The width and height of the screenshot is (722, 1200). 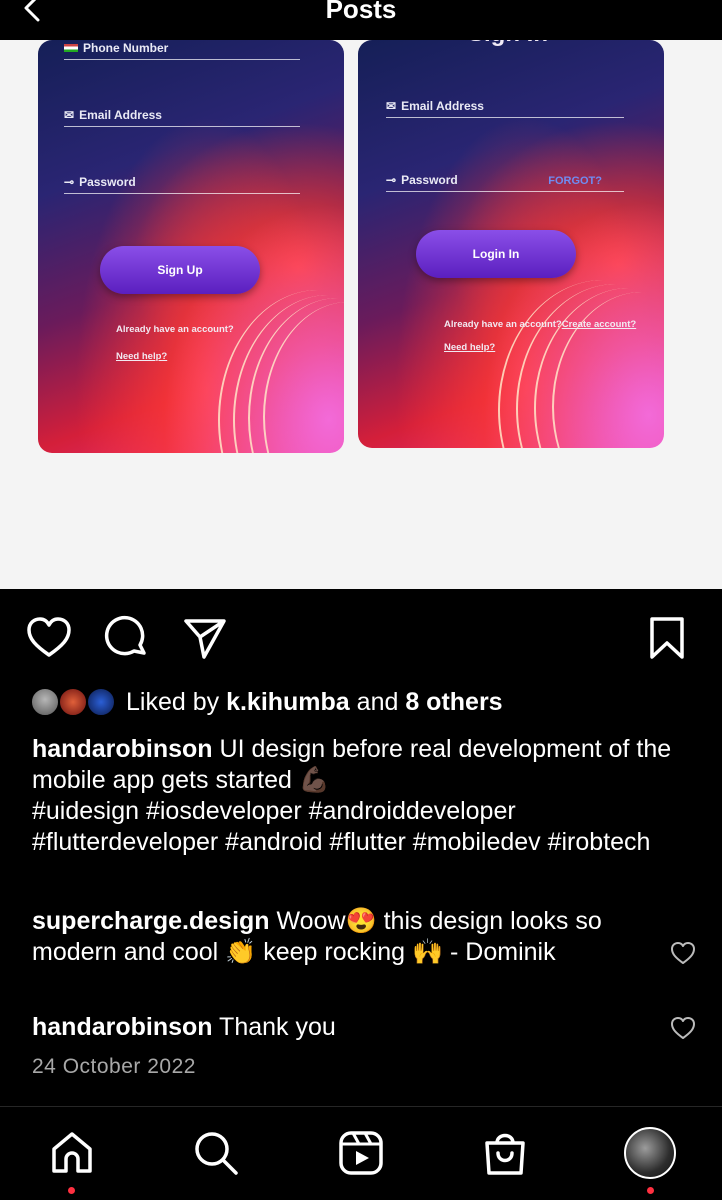 I want to click on likes-summary: Liked by k.kihumba and 8 others, so click(x=266, y=702).